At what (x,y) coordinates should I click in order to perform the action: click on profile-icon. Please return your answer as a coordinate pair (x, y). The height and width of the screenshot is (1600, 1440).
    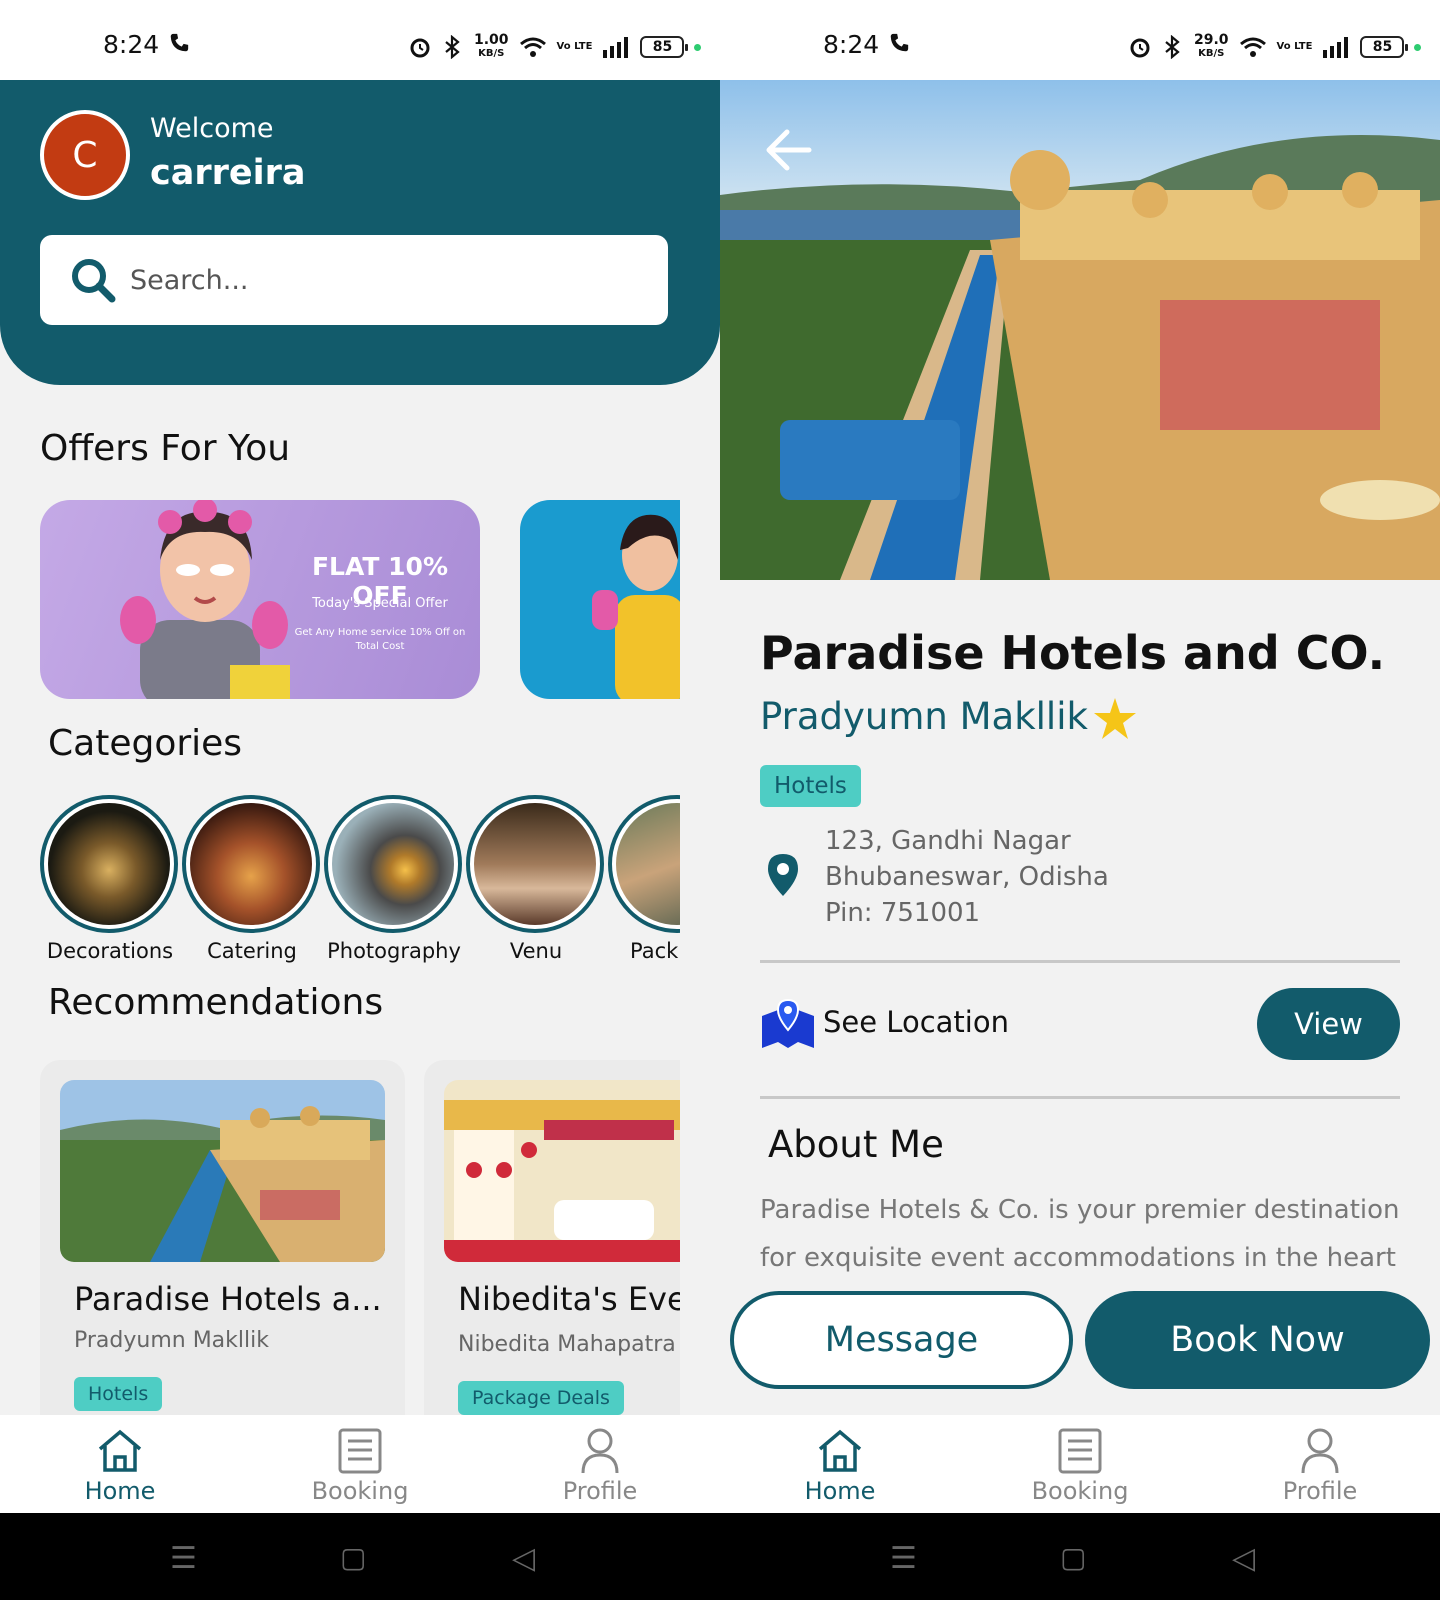
    Looking at the image, I should click on (600, 1451).